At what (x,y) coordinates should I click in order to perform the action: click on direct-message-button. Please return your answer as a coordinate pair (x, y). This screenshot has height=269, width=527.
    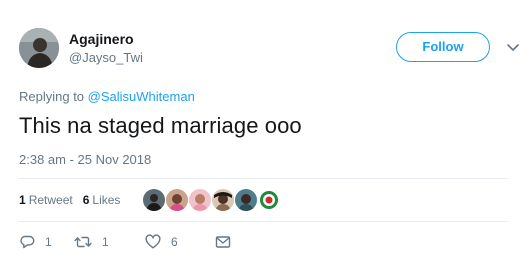
    Looking at the image, I should click on (223, 242).